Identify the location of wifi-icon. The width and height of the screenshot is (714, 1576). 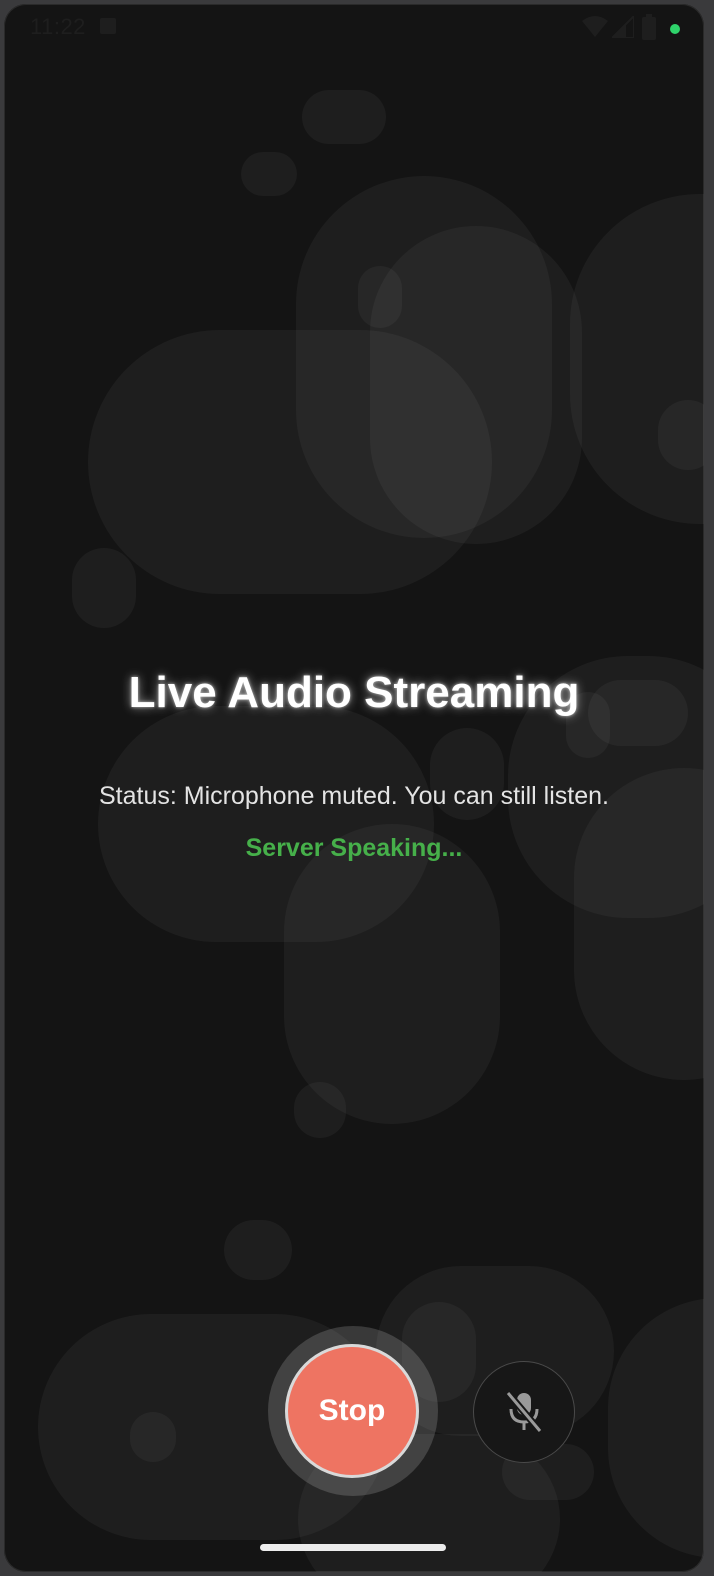
(595, 26).